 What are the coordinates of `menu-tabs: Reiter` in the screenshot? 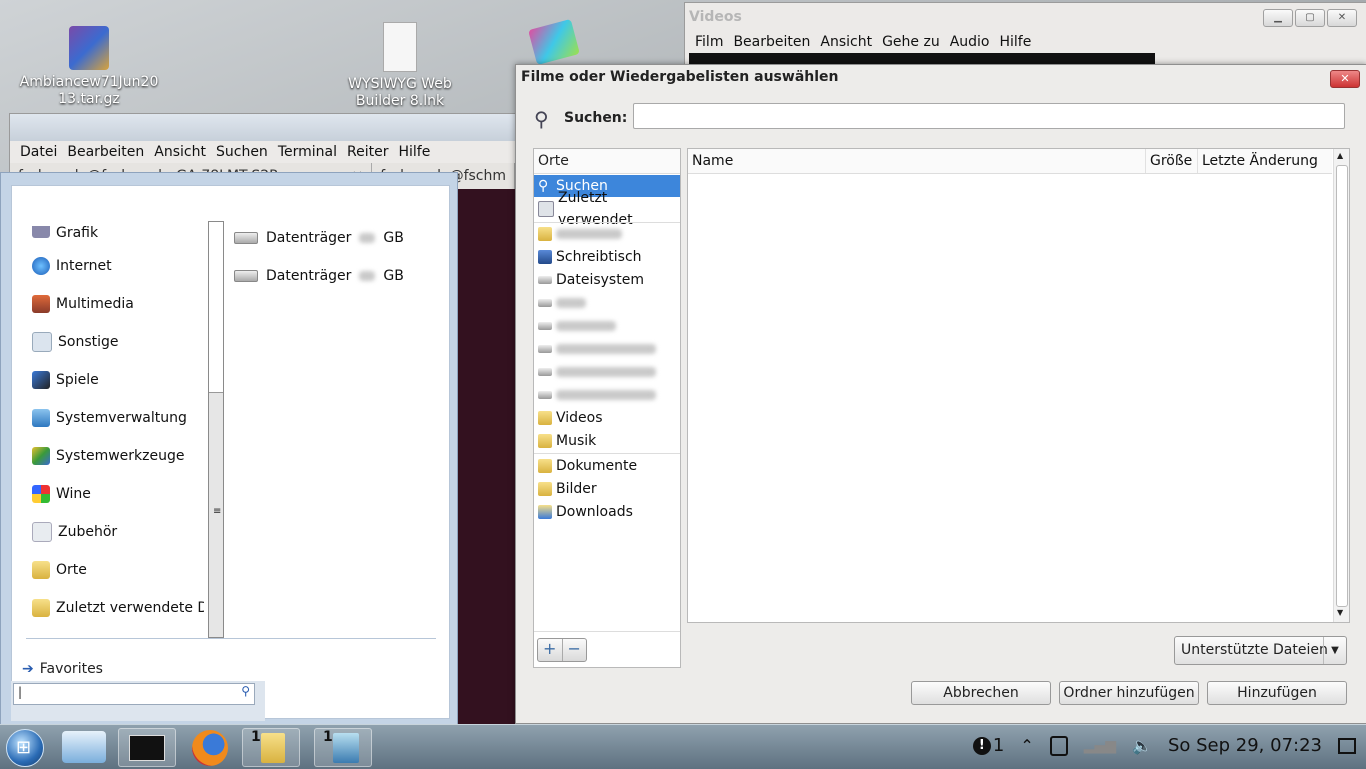 It's located at (367, 152).